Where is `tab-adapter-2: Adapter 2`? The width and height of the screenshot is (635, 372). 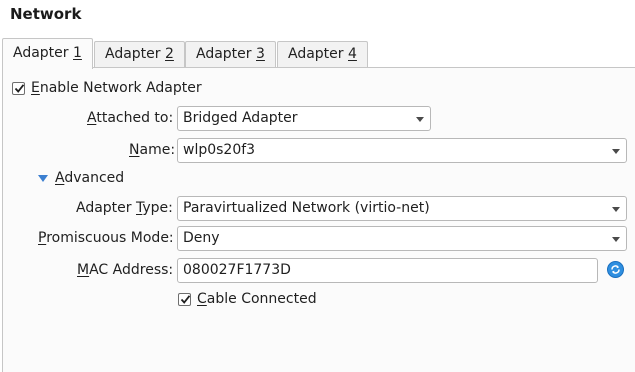
tab-adapter-2: Adapter 2 is located at coordinates (139, 54).